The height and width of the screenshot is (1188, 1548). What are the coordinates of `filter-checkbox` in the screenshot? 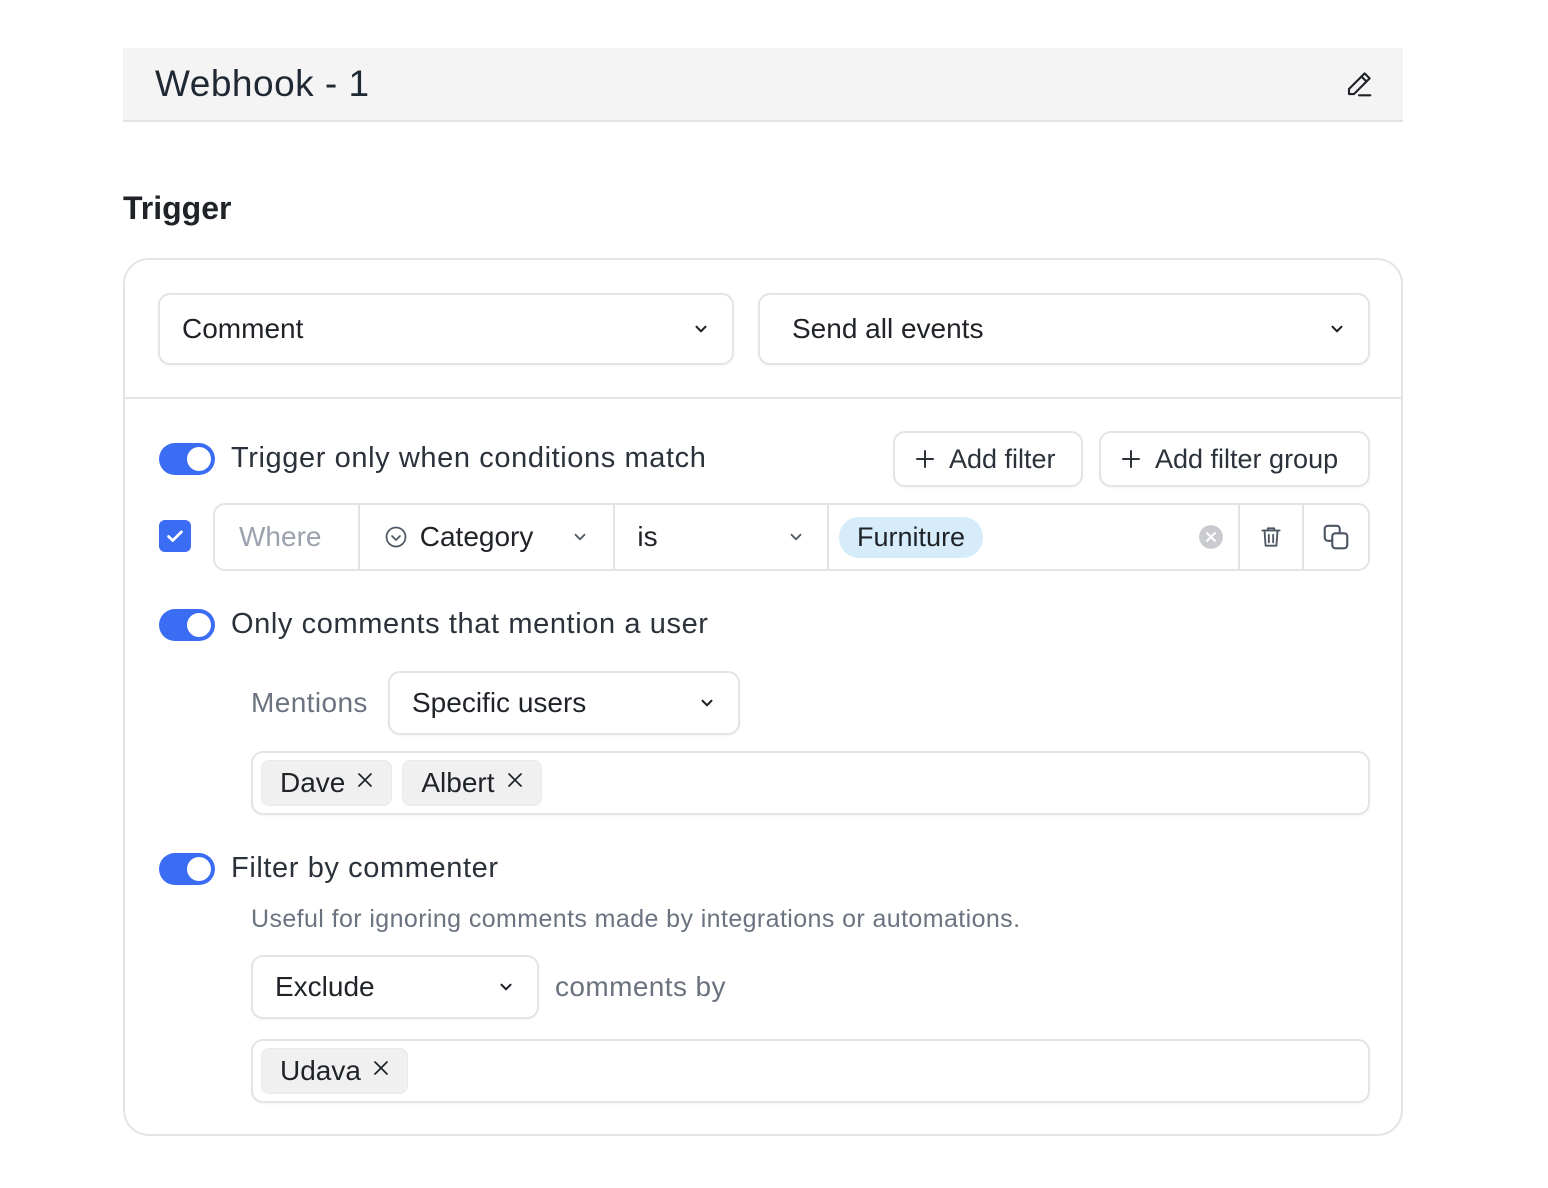 It's located at (175, 536).